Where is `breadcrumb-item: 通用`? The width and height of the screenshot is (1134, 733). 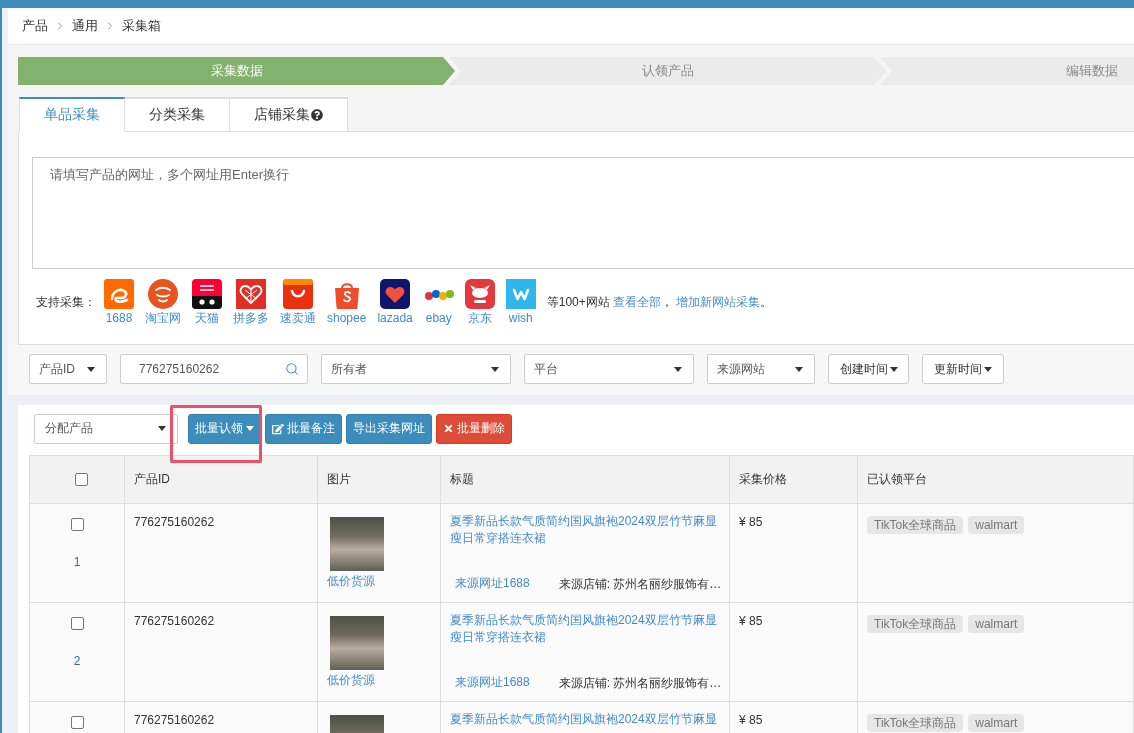
breadcrumb-item: 通用 is located at coordinates (85, 26).